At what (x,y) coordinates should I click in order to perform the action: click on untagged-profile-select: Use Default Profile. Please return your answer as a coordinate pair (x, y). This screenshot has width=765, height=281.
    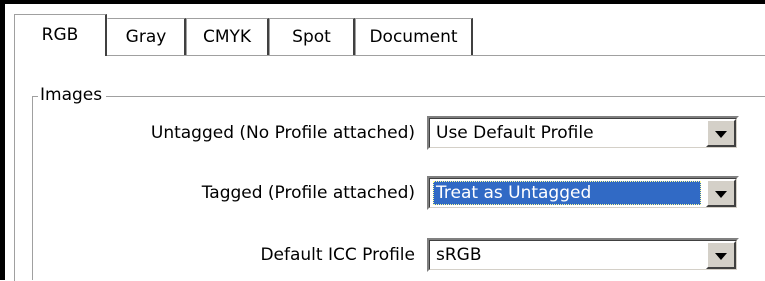
    Looking at the image, I should click on (583, 133).